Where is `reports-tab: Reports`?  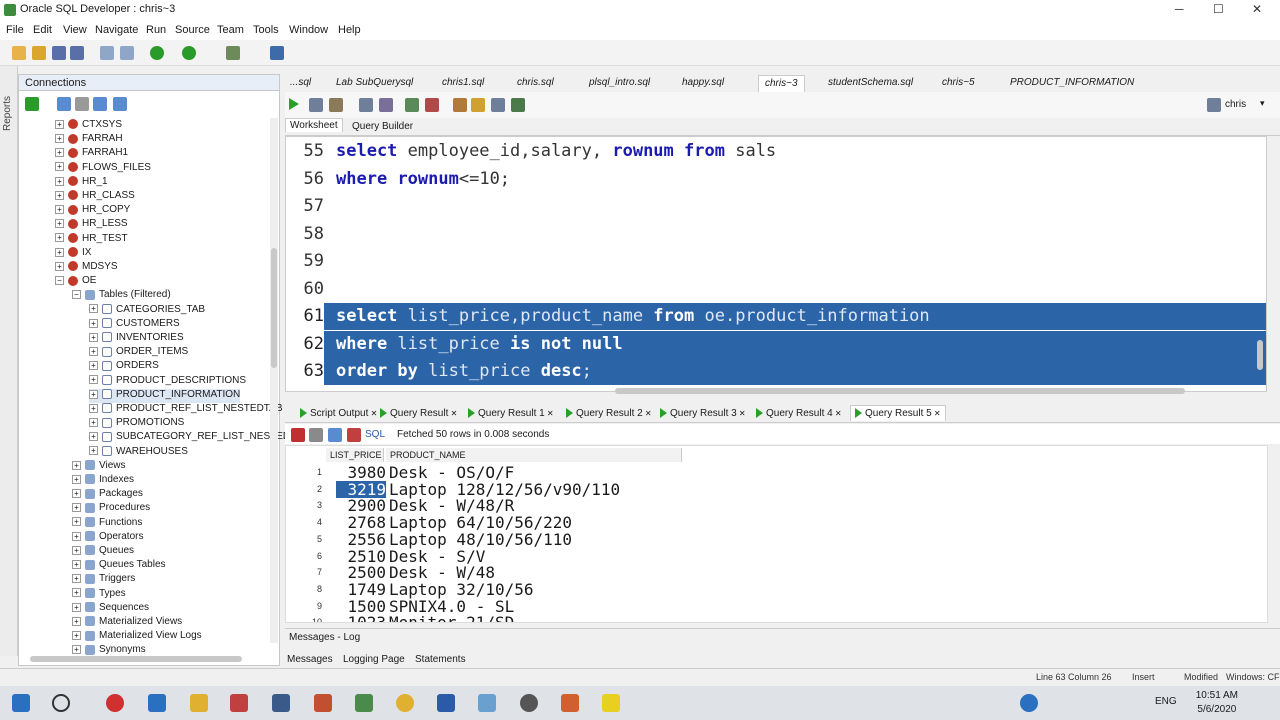 reports-tab: Reports is located at coordinates (7, 113).